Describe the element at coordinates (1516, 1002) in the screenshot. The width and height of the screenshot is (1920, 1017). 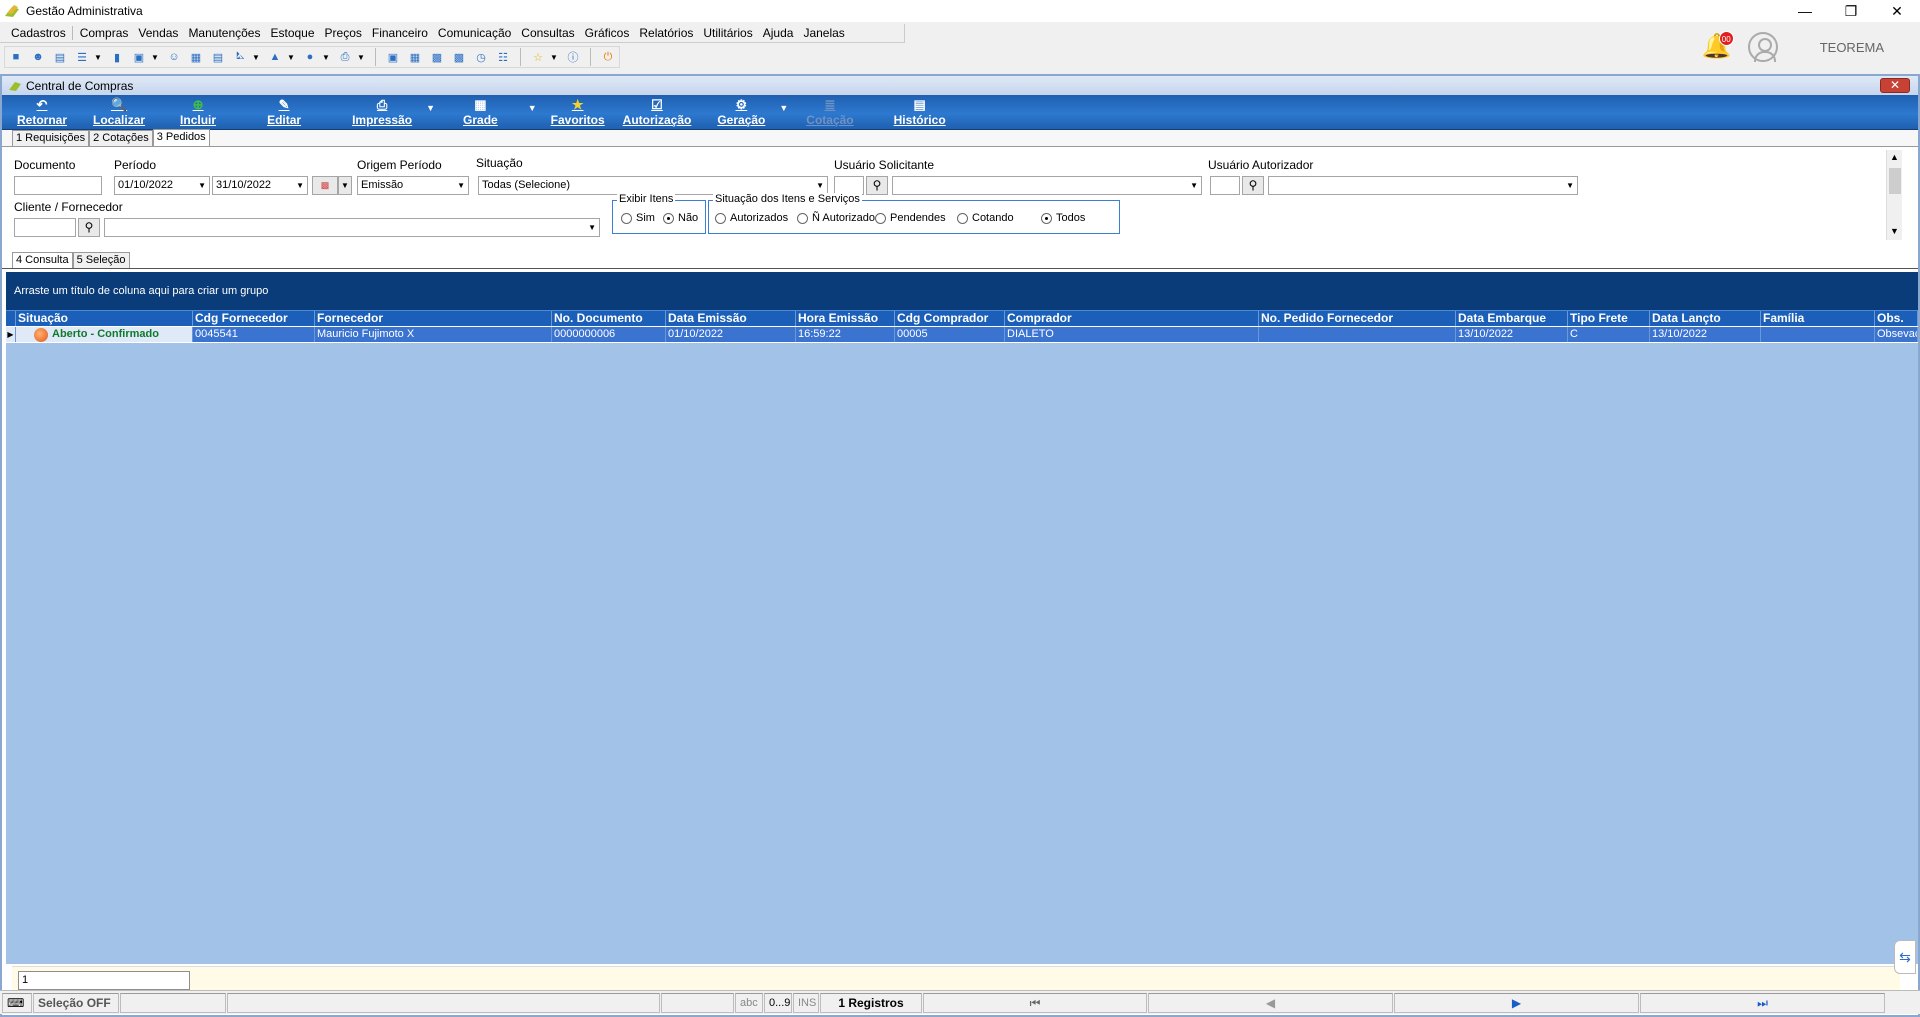
I see `next-record-button: ▶` at that location.